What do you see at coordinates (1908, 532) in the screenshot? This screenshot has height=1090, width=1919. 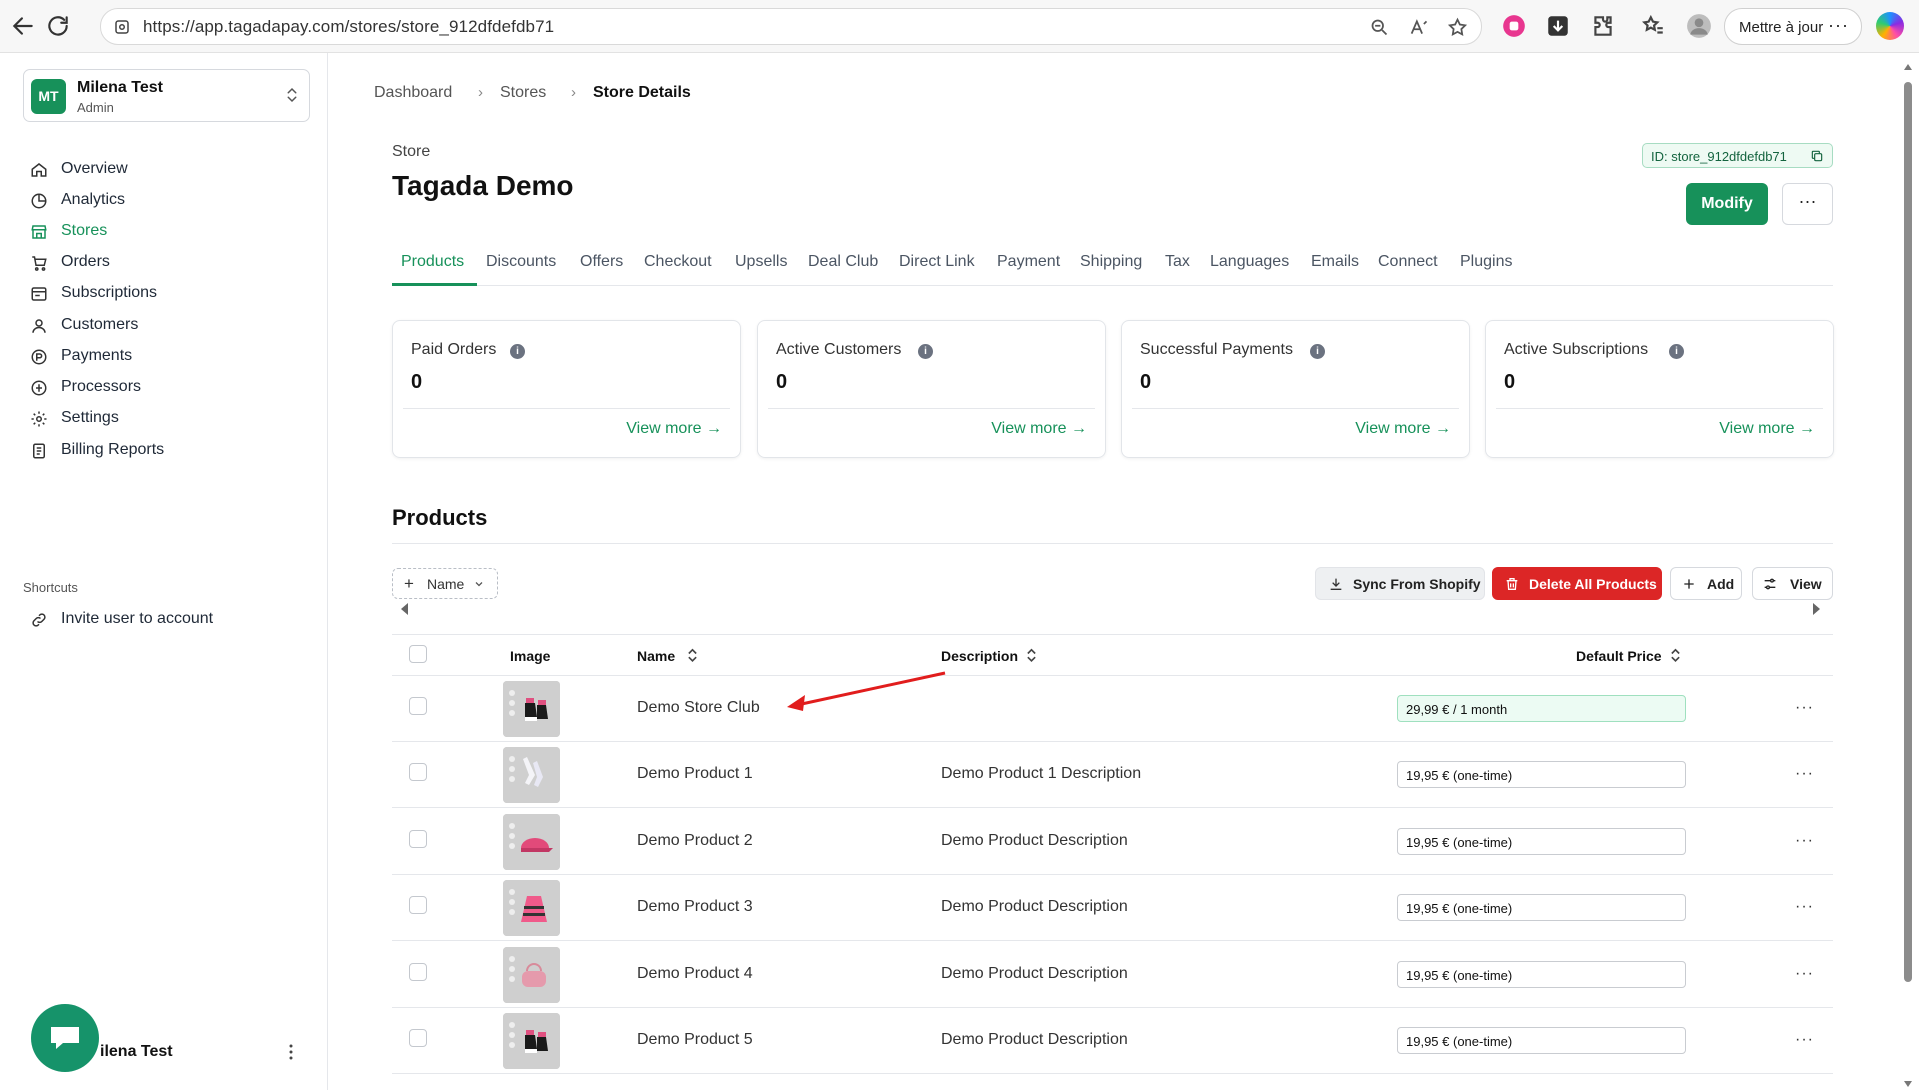 I see `scrollbar-thumb` at bounding box center [1908, 532].